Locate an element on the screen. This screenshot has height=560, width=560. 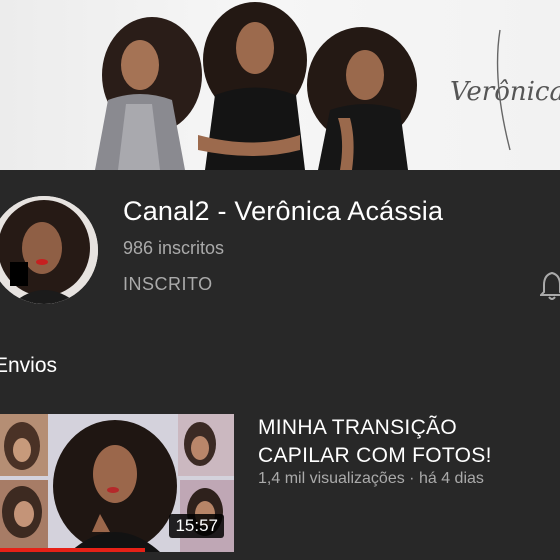
video-meta: 1,4 mil visualizações · há 4 dias is located at coordinates (371, 479).